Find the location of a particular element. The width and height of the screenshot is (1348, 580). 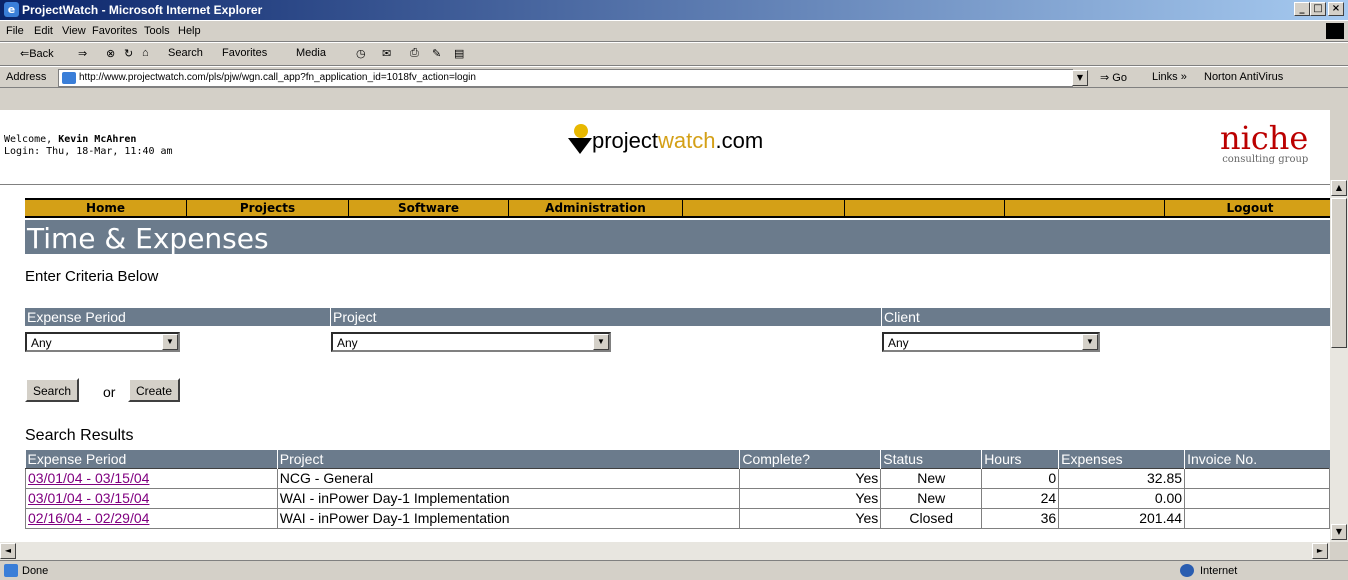

scroll-up-icon: ▲ is located at coordinates (1339, 188).